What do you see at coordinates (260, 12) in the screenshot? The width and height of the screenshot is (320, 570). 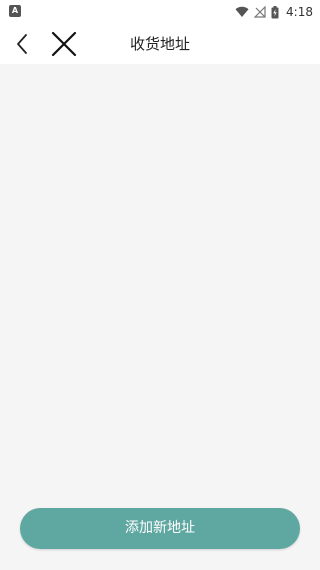 I see `no-signal-icon` at bounding box center [260, 12].